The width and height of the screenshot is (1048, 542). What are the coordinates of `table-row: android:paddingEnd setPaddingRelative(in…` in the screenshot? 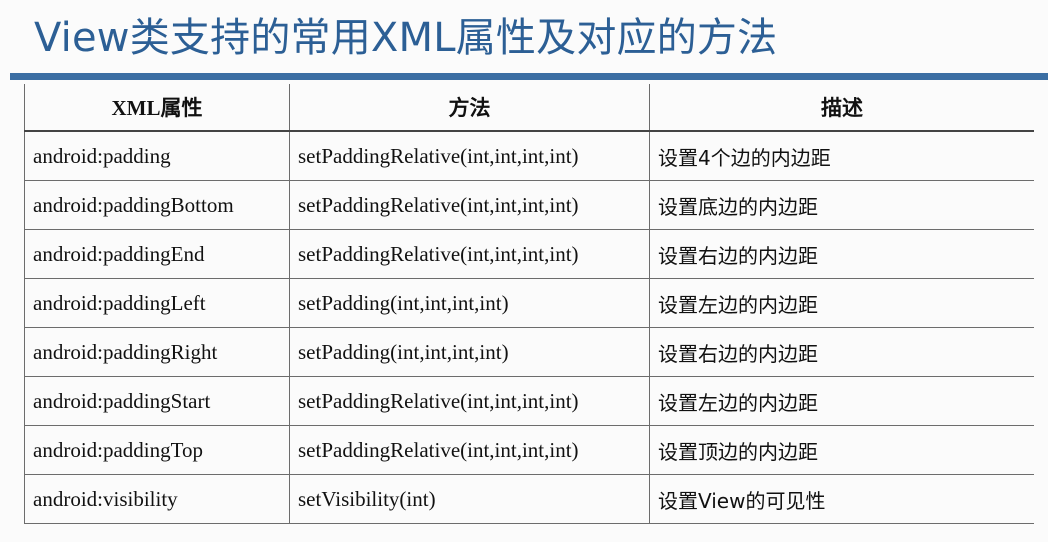 It's located at (529, 254).